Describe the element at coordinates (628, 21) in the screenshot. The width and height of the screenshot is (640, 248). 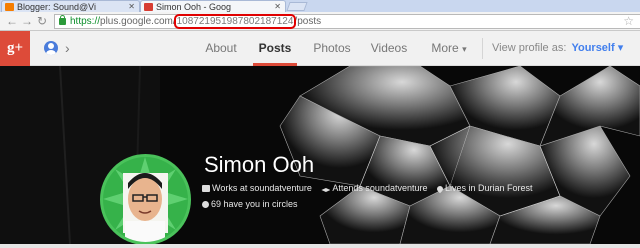
I see `bookmark-star-icon: ☆` at that location.